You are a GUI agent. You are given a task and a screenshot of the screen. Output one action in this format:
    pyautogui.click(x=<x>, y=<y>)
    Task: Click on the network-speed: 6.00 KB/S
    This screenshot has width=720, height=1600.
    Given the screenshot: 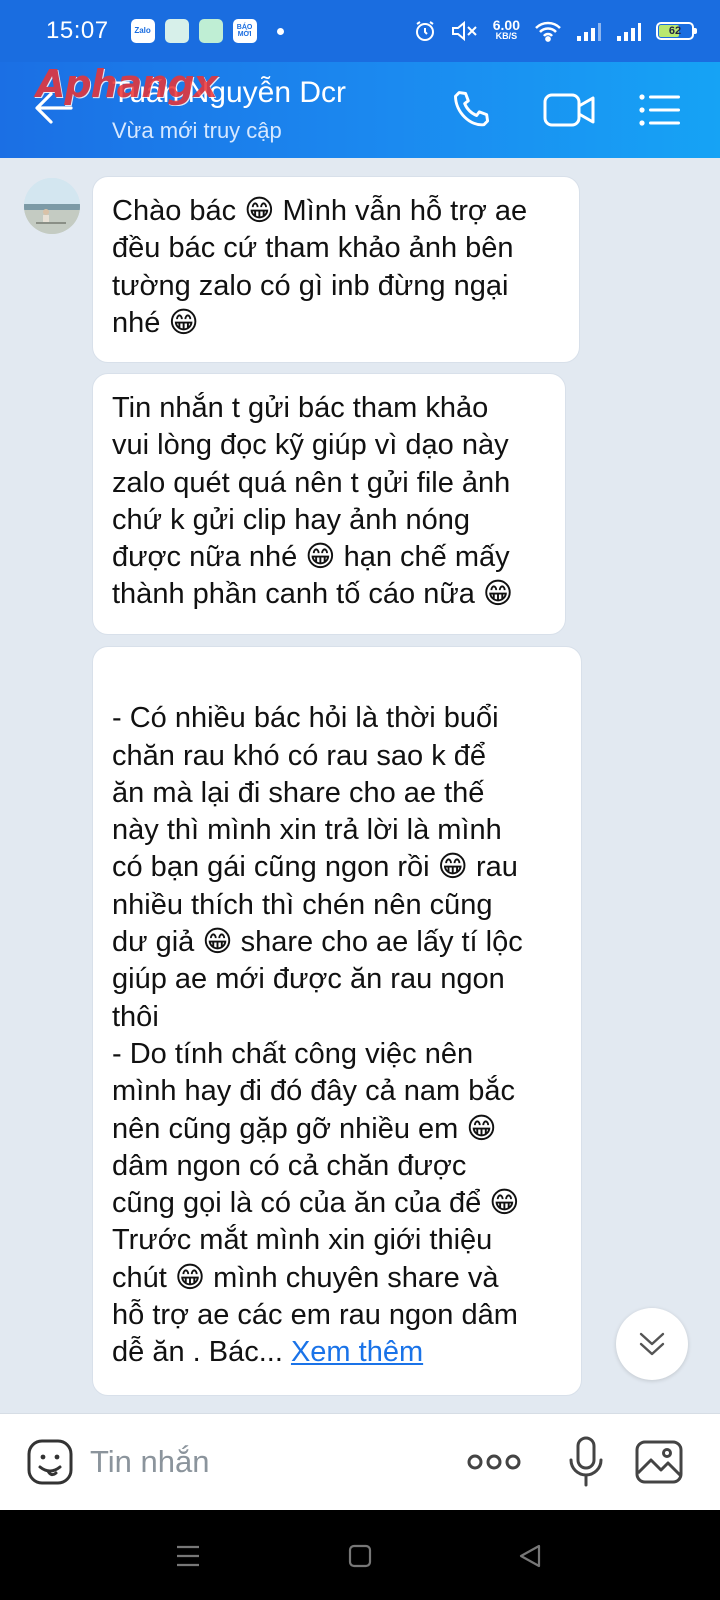 What is the action you would take?
    pyautogui.click(x=506, y=29)
    